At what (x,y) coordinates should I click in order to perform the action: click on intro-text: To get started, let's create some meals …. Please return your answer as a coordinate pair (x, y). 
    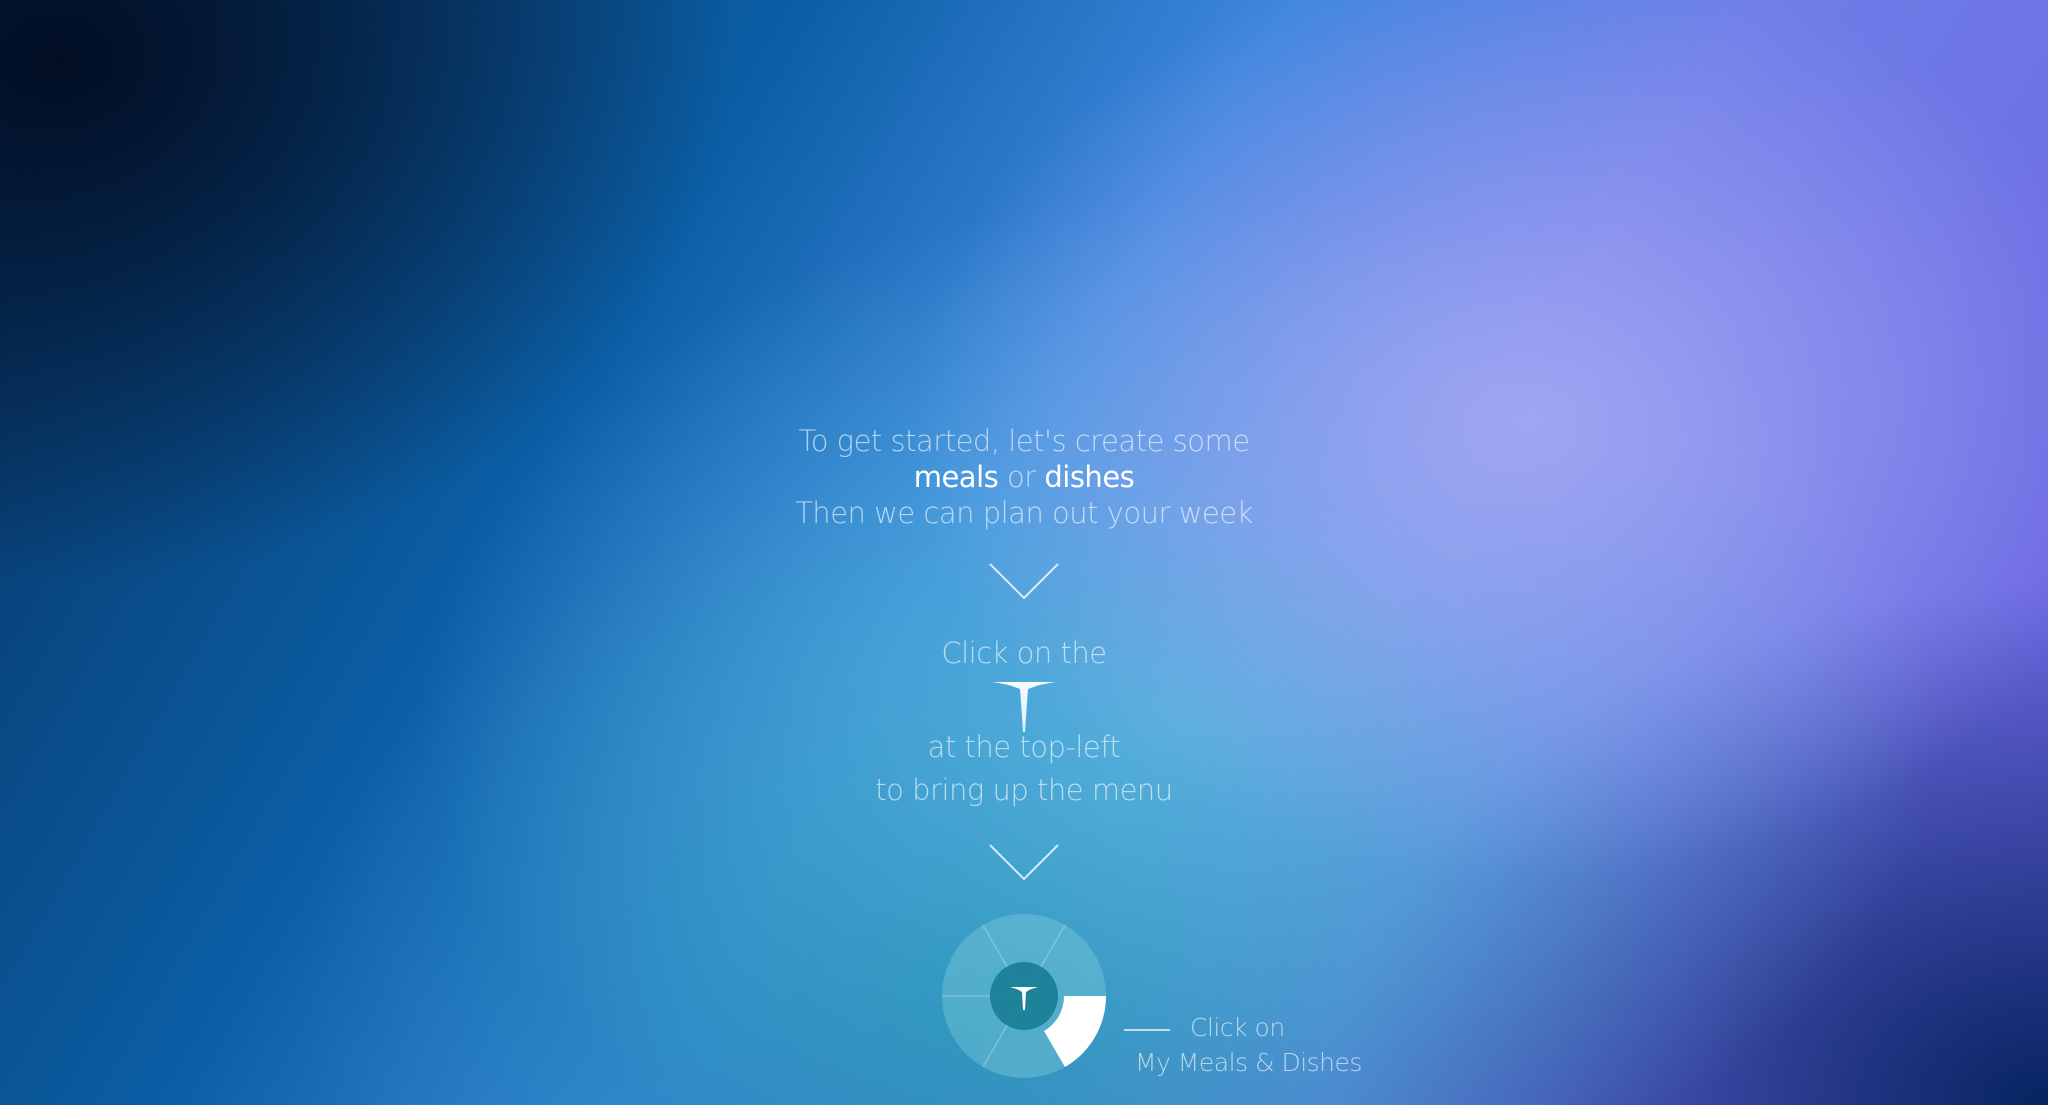
    Looking at the image, I should click on (1024, 477).